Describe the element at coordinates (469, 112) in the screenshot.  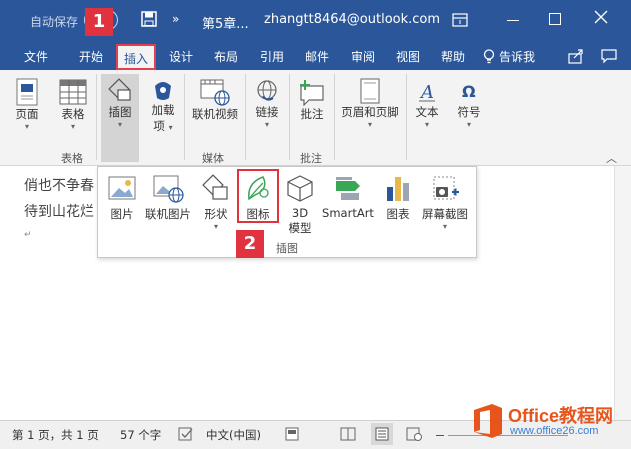
I see `symbol-label: 符号` at that location.